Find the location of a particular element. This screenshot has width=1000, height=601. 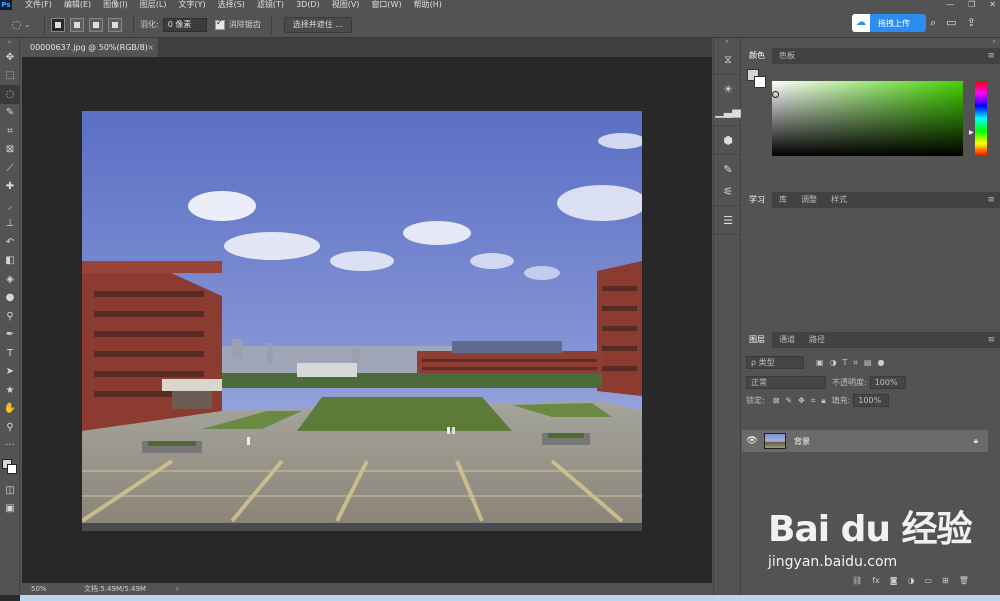

histogram-panel-icon: ▁▃▅ is located at coordinates (728, 111).